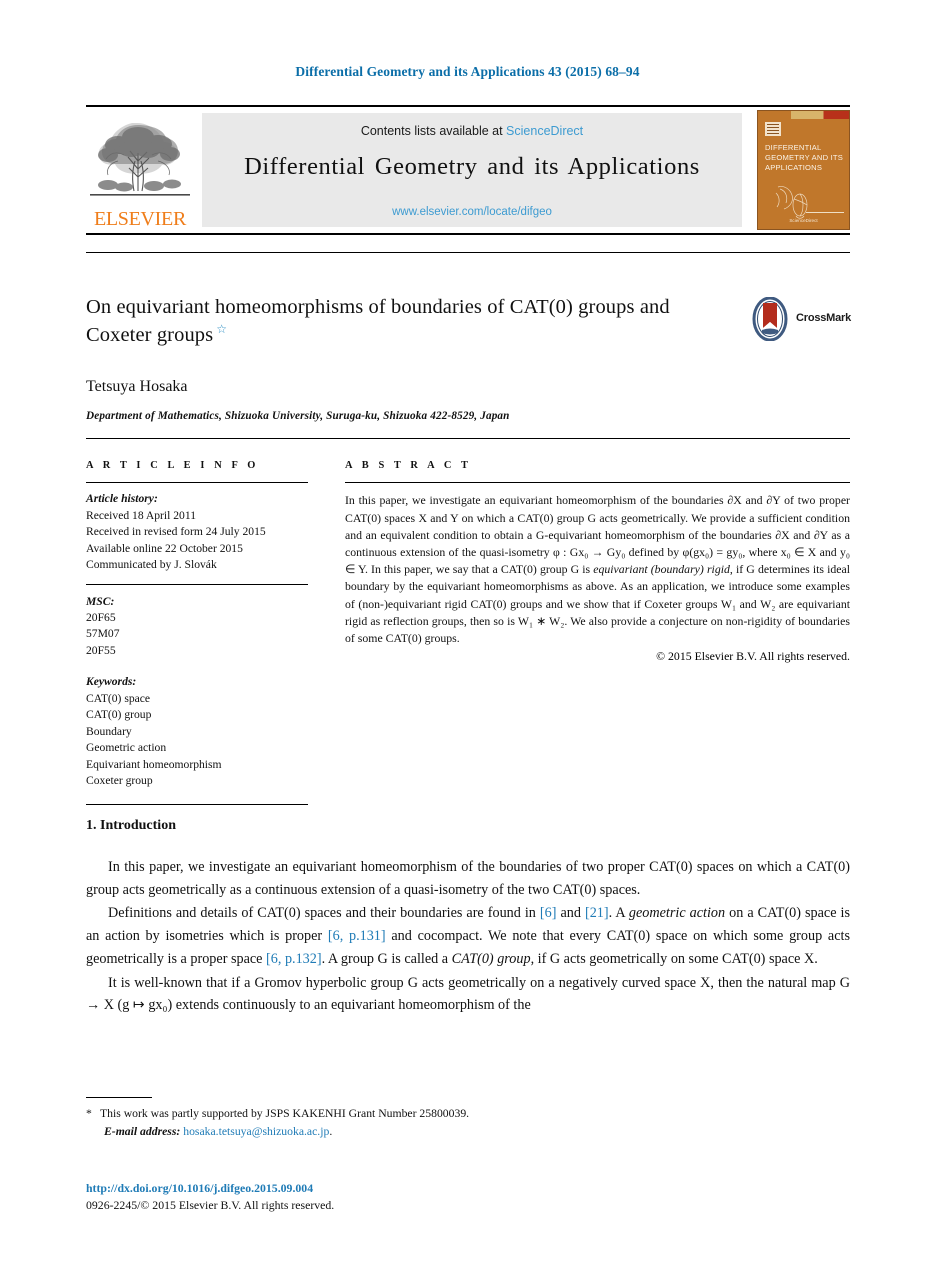 The image size is (935, 1266). What do you see at coordinates (119, 781) in the screenshot?
I see `keyword-6: Coxeter group` at bounding box center [119, 781].